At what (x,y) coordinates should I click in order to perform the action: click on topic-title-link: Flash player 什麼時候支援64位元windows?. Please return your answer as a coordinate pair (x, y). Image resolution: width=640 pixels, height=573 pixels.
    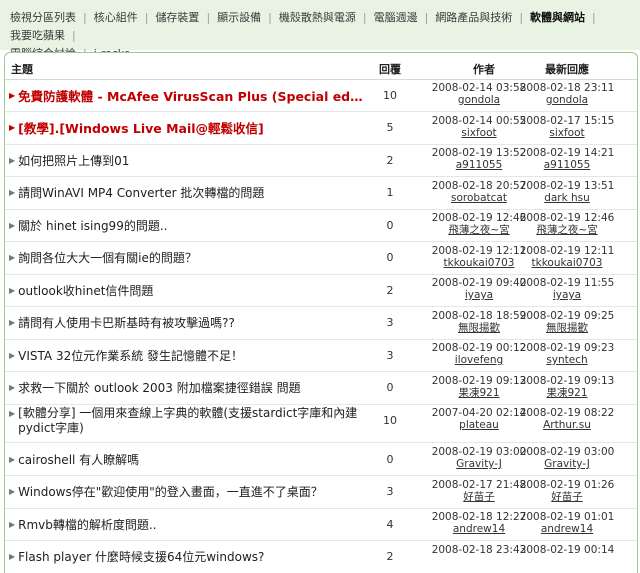
    Looking at the image, I should click on (141, 556).